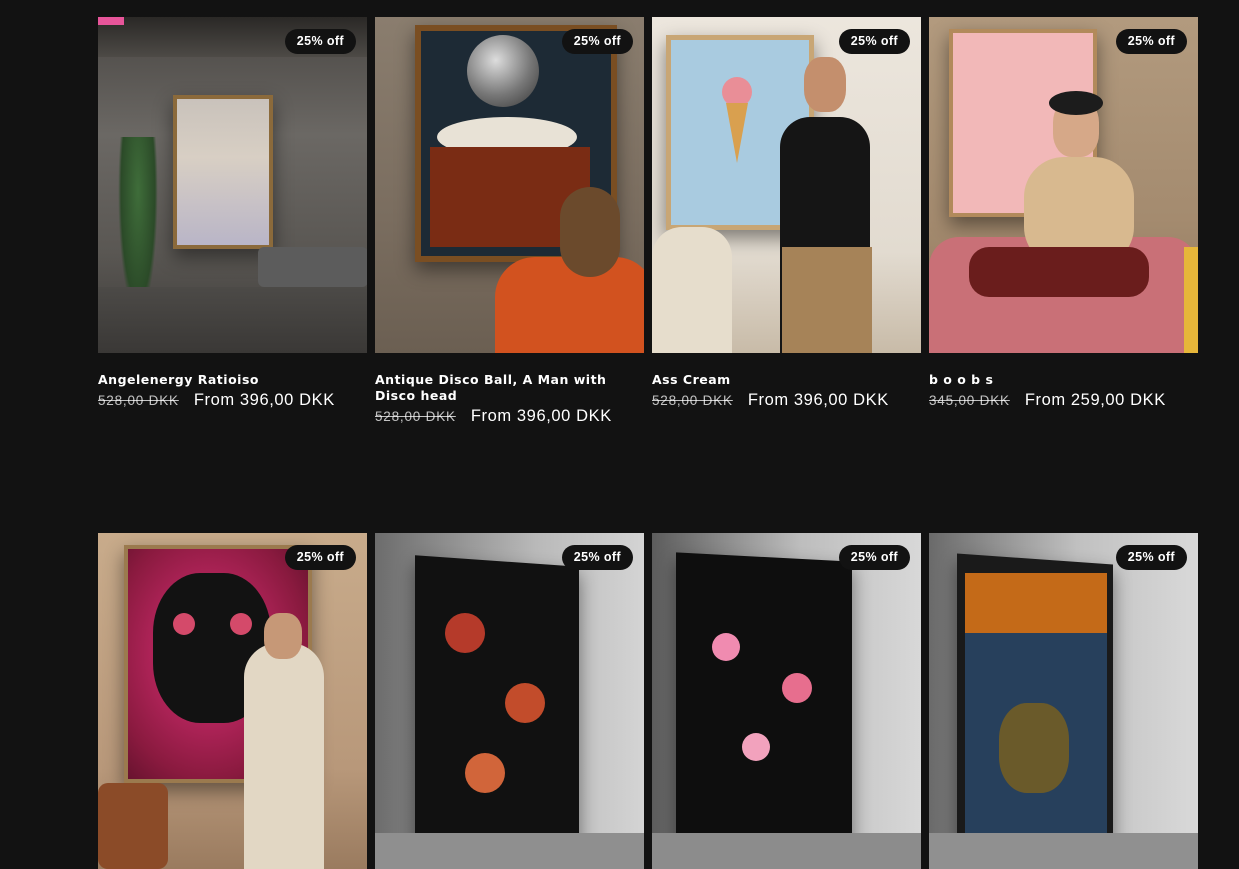 This screenshot has height=869, width=1239. Describe the element at coordinates (1063, 380) in the screenshot. I see `product-title: b o o b s` at that location.